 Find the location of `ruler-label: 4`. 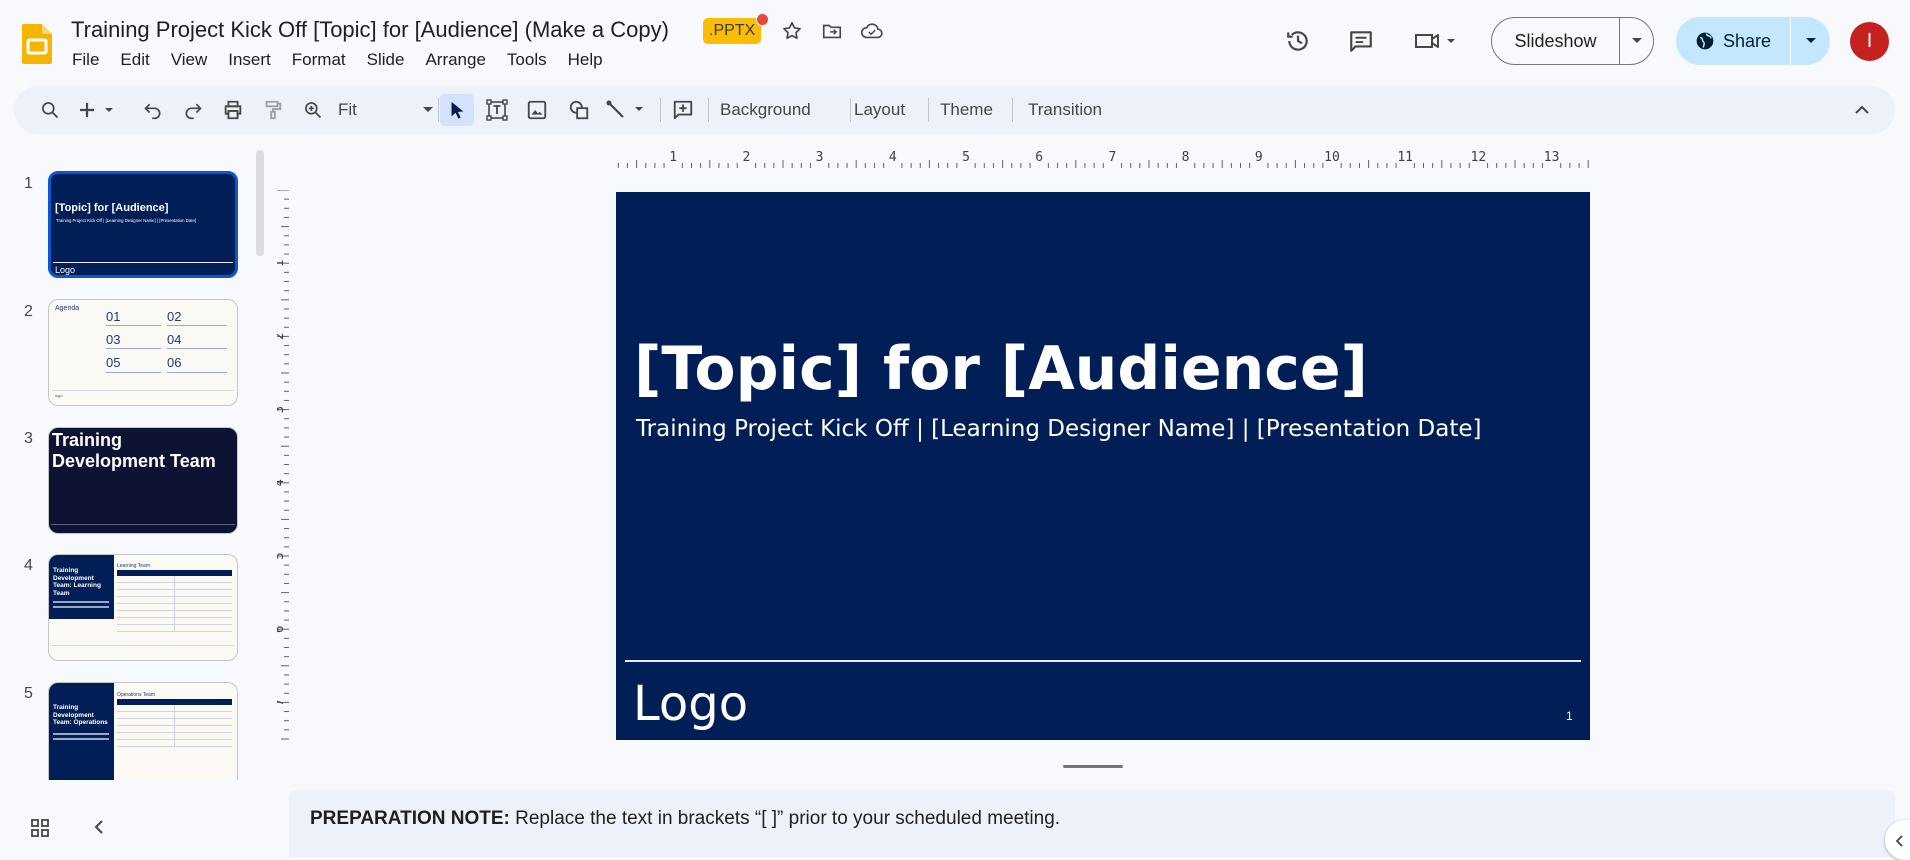

ruler-label: 4 is located at coordinates (281, 482).